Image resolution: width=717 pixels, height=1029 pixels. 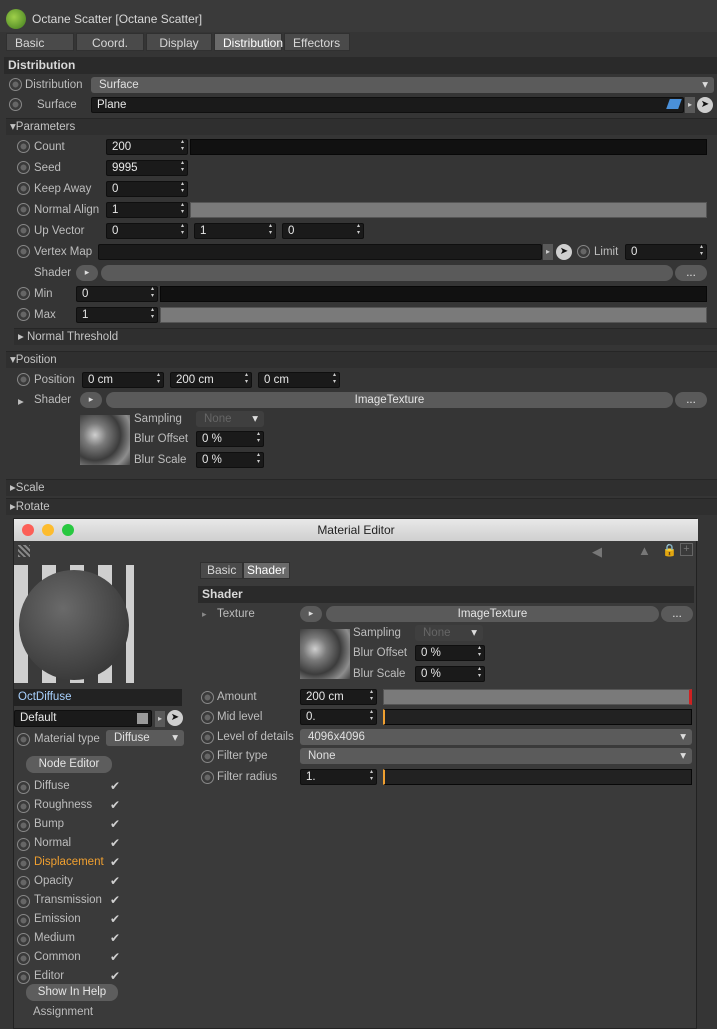 What do you see at coordinates (63, 1012) in the screenshot?
I see `assignment-label: Assignment` at bounding box center [63, 1012].